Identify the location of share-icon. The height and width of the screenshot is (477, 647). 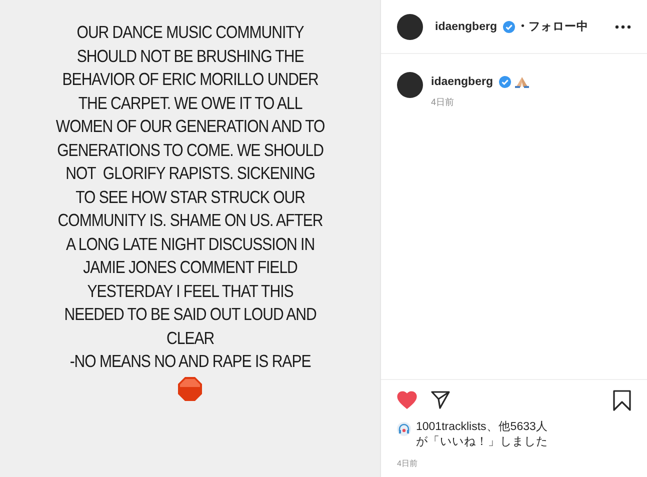
(440, 400).